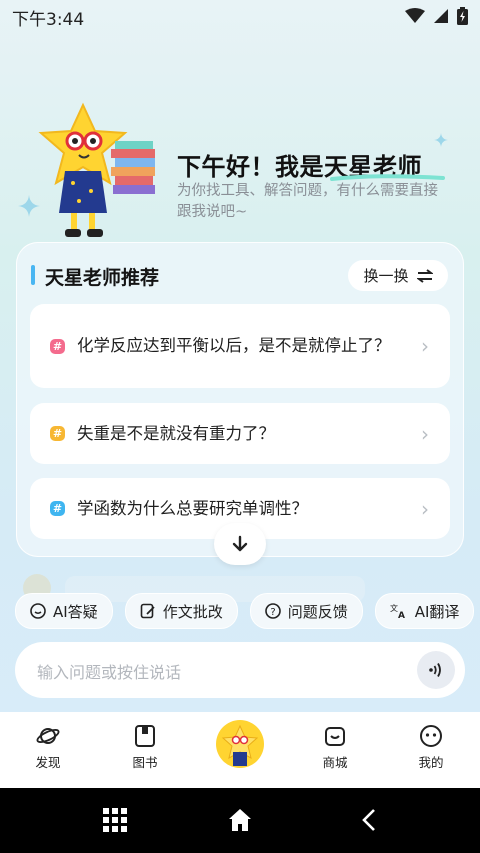 The height and width of the screenshot is (853, 480). Describe the element at coordinates (401, 615) in the screenshot. I see `svg-text: A` at that location.